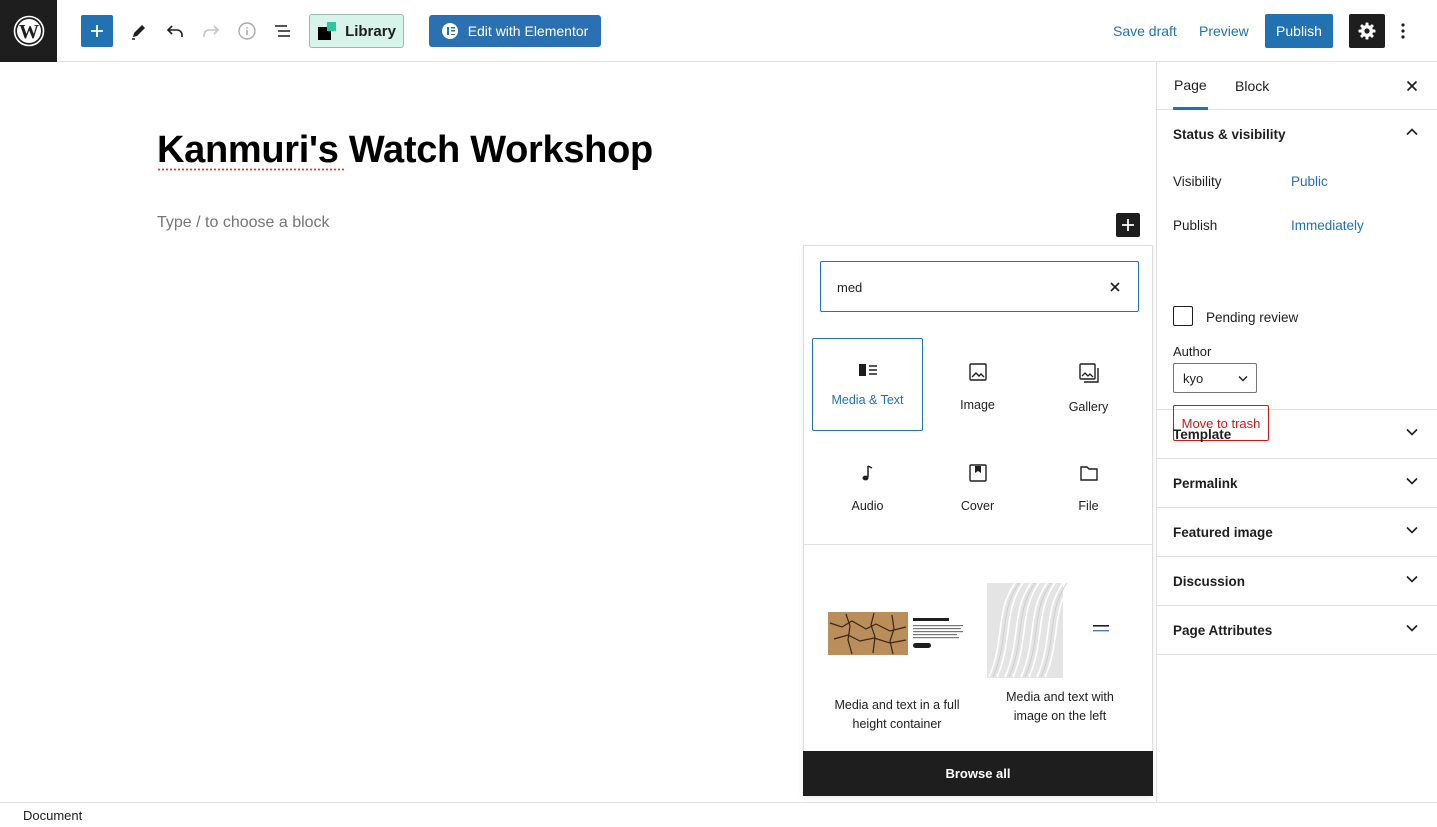  What do you see at coordinates (1088, 373) in the screenshot?
I see `gallery-icon` at bounding box center [1088, 373].